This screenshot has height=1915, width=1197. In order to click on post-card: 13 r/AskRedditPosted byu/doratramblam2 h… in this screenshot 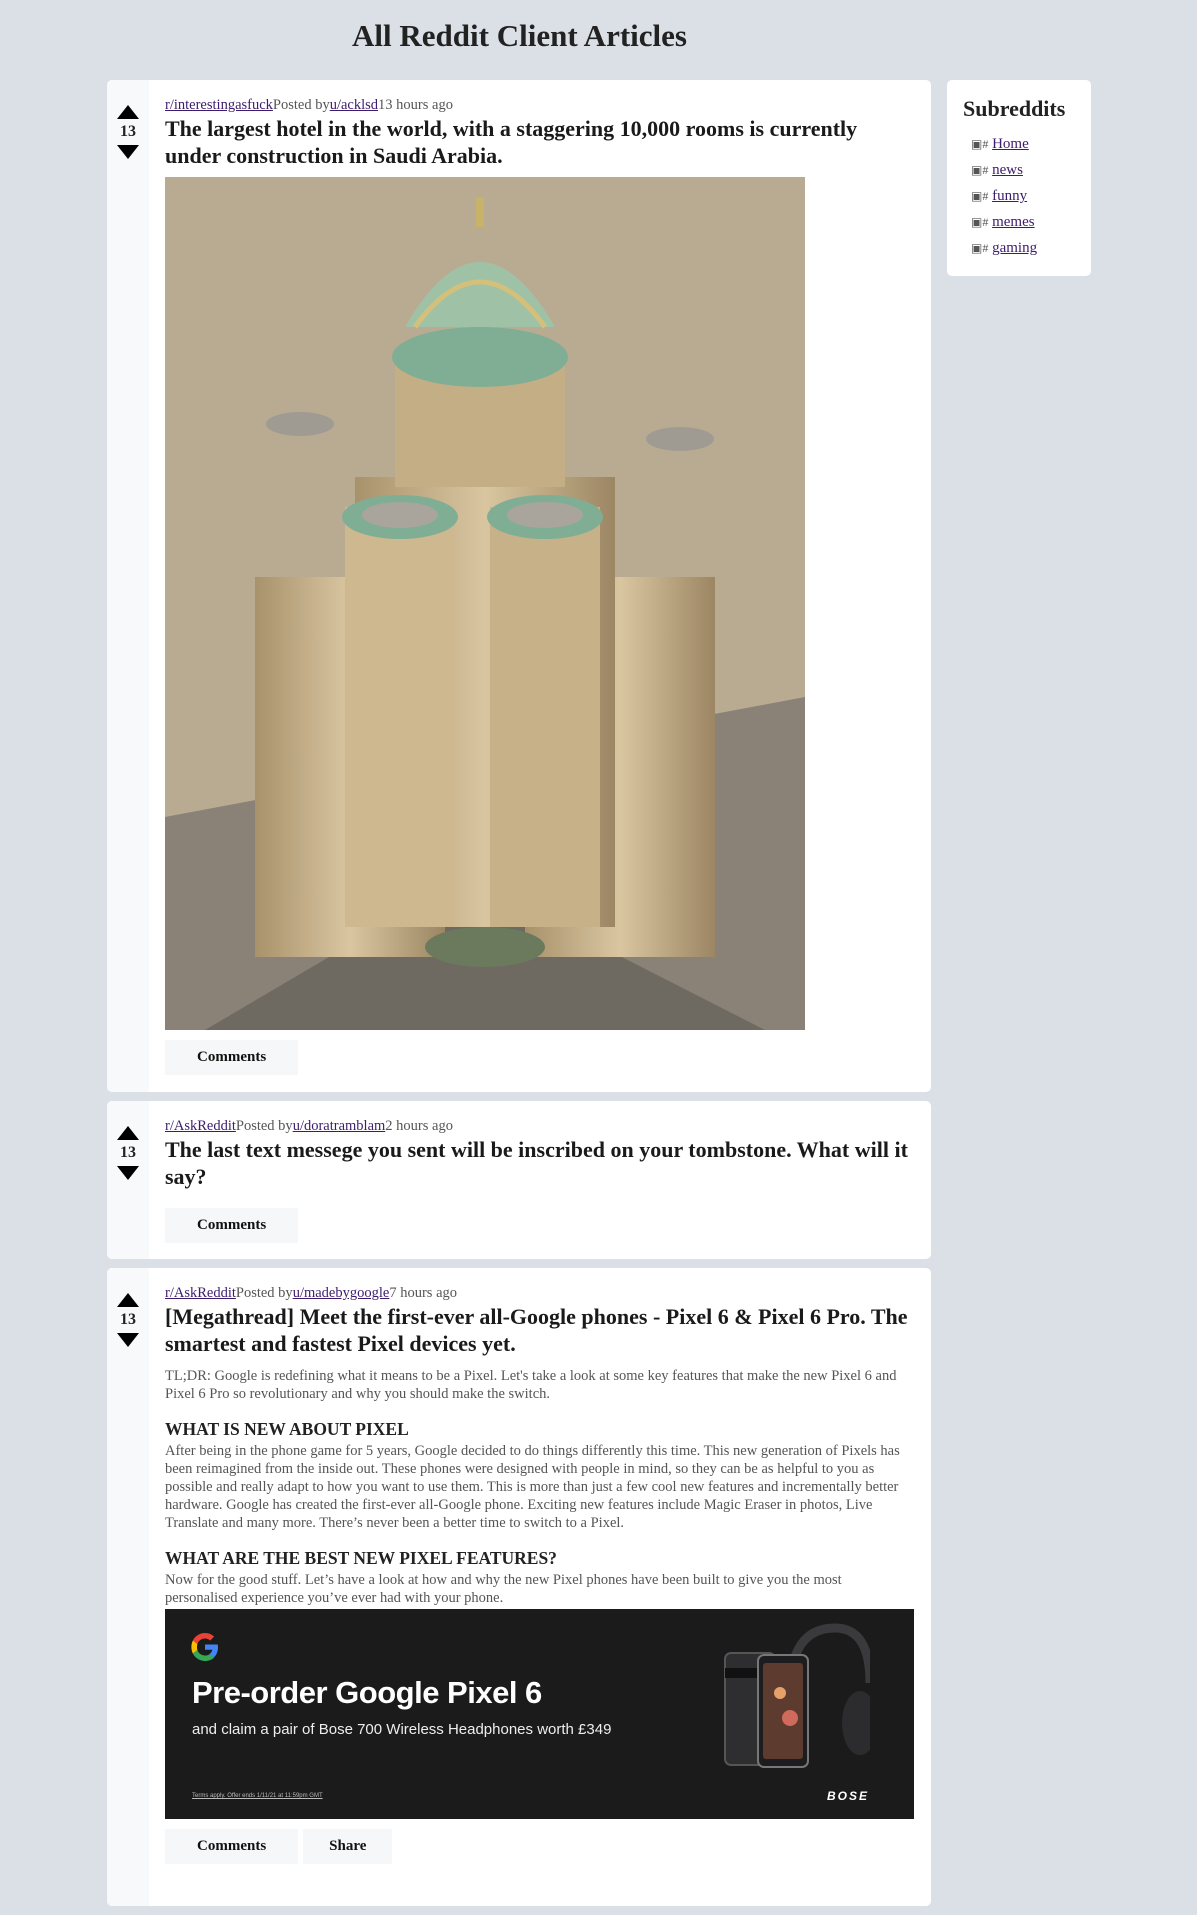, I will do `click(519, 1180)`.